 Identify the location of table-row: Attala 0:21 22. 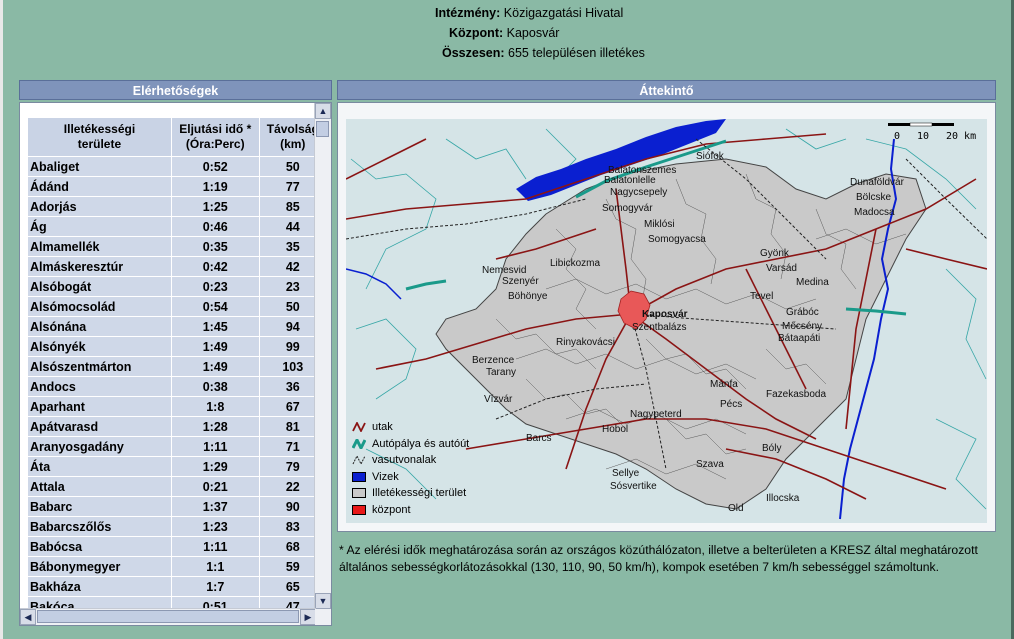
(171, 486).